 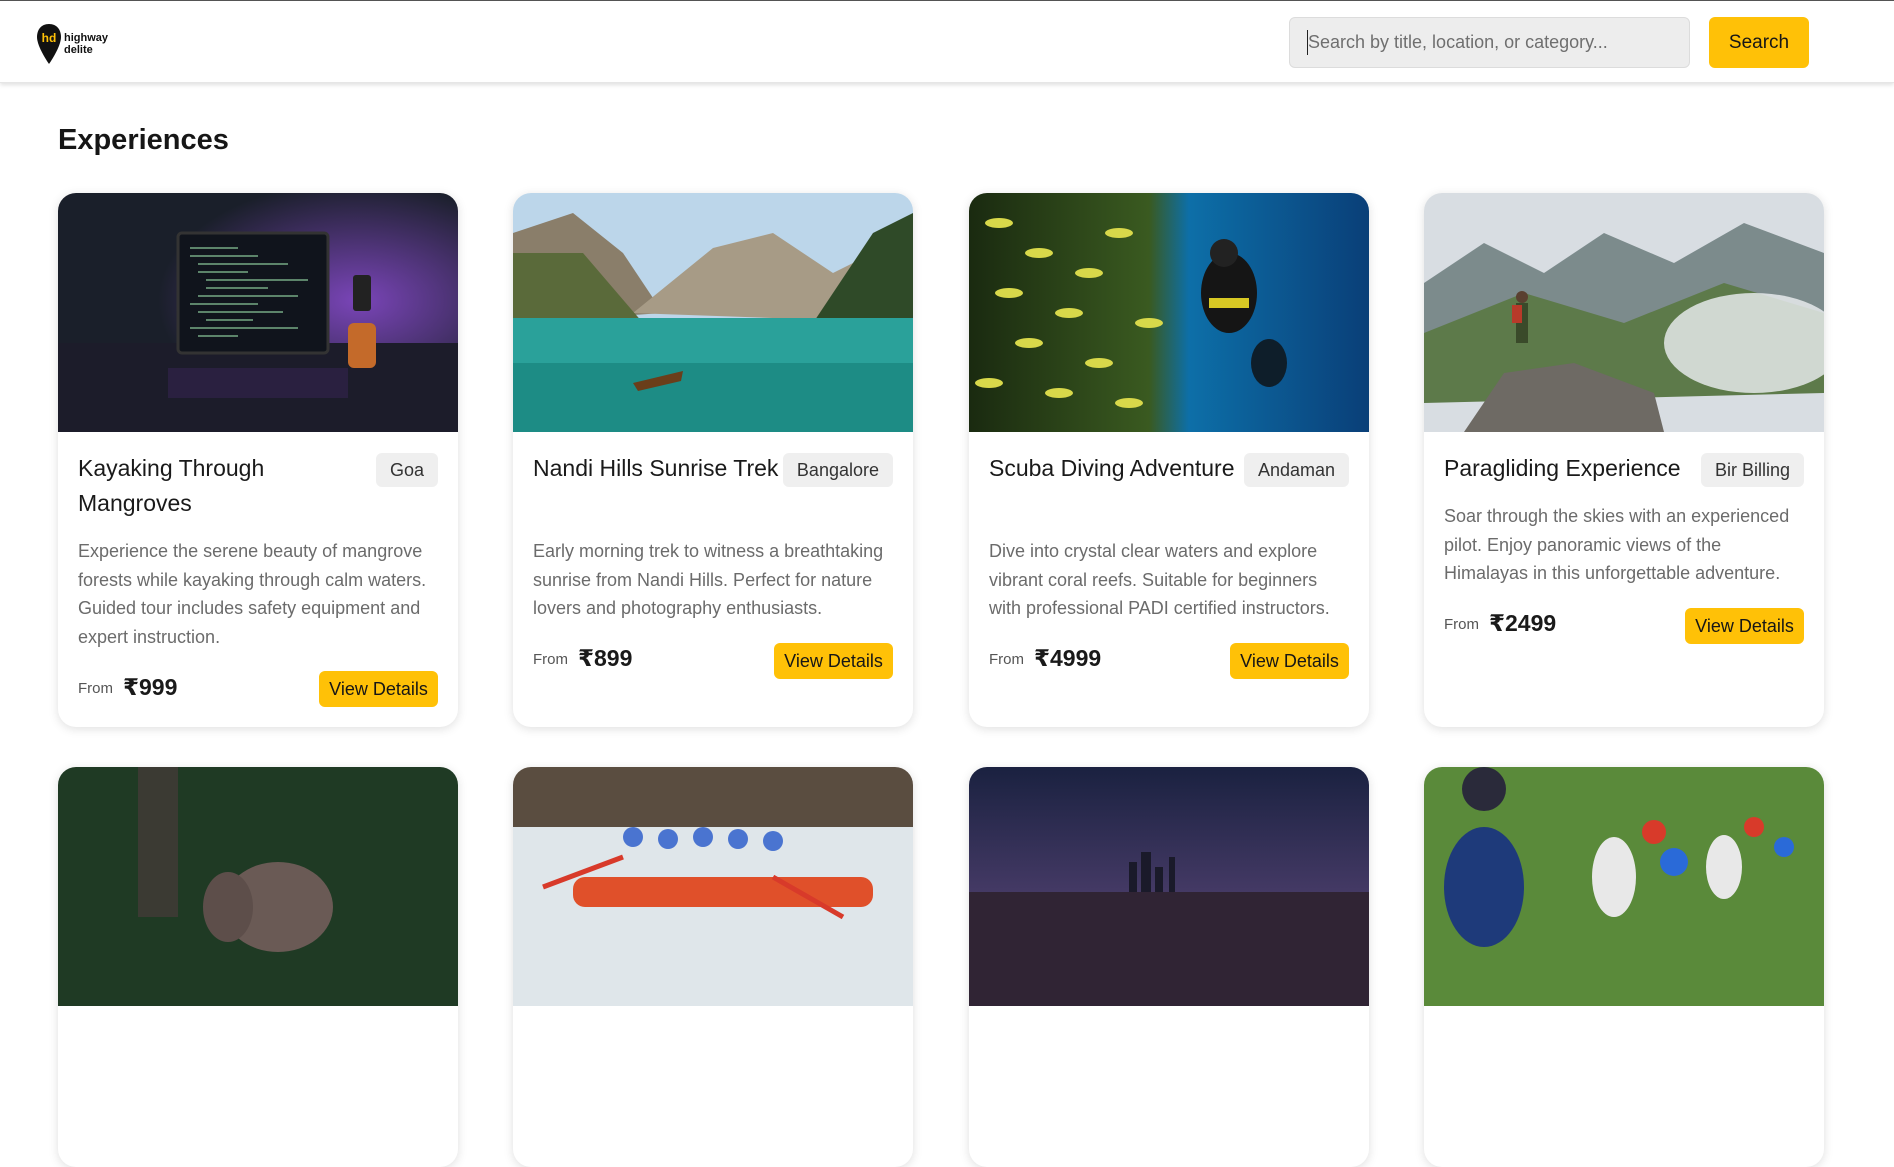 I want to click on experience-title: Nandi Hills Sunrise Trek, so click(x=656, y=468).